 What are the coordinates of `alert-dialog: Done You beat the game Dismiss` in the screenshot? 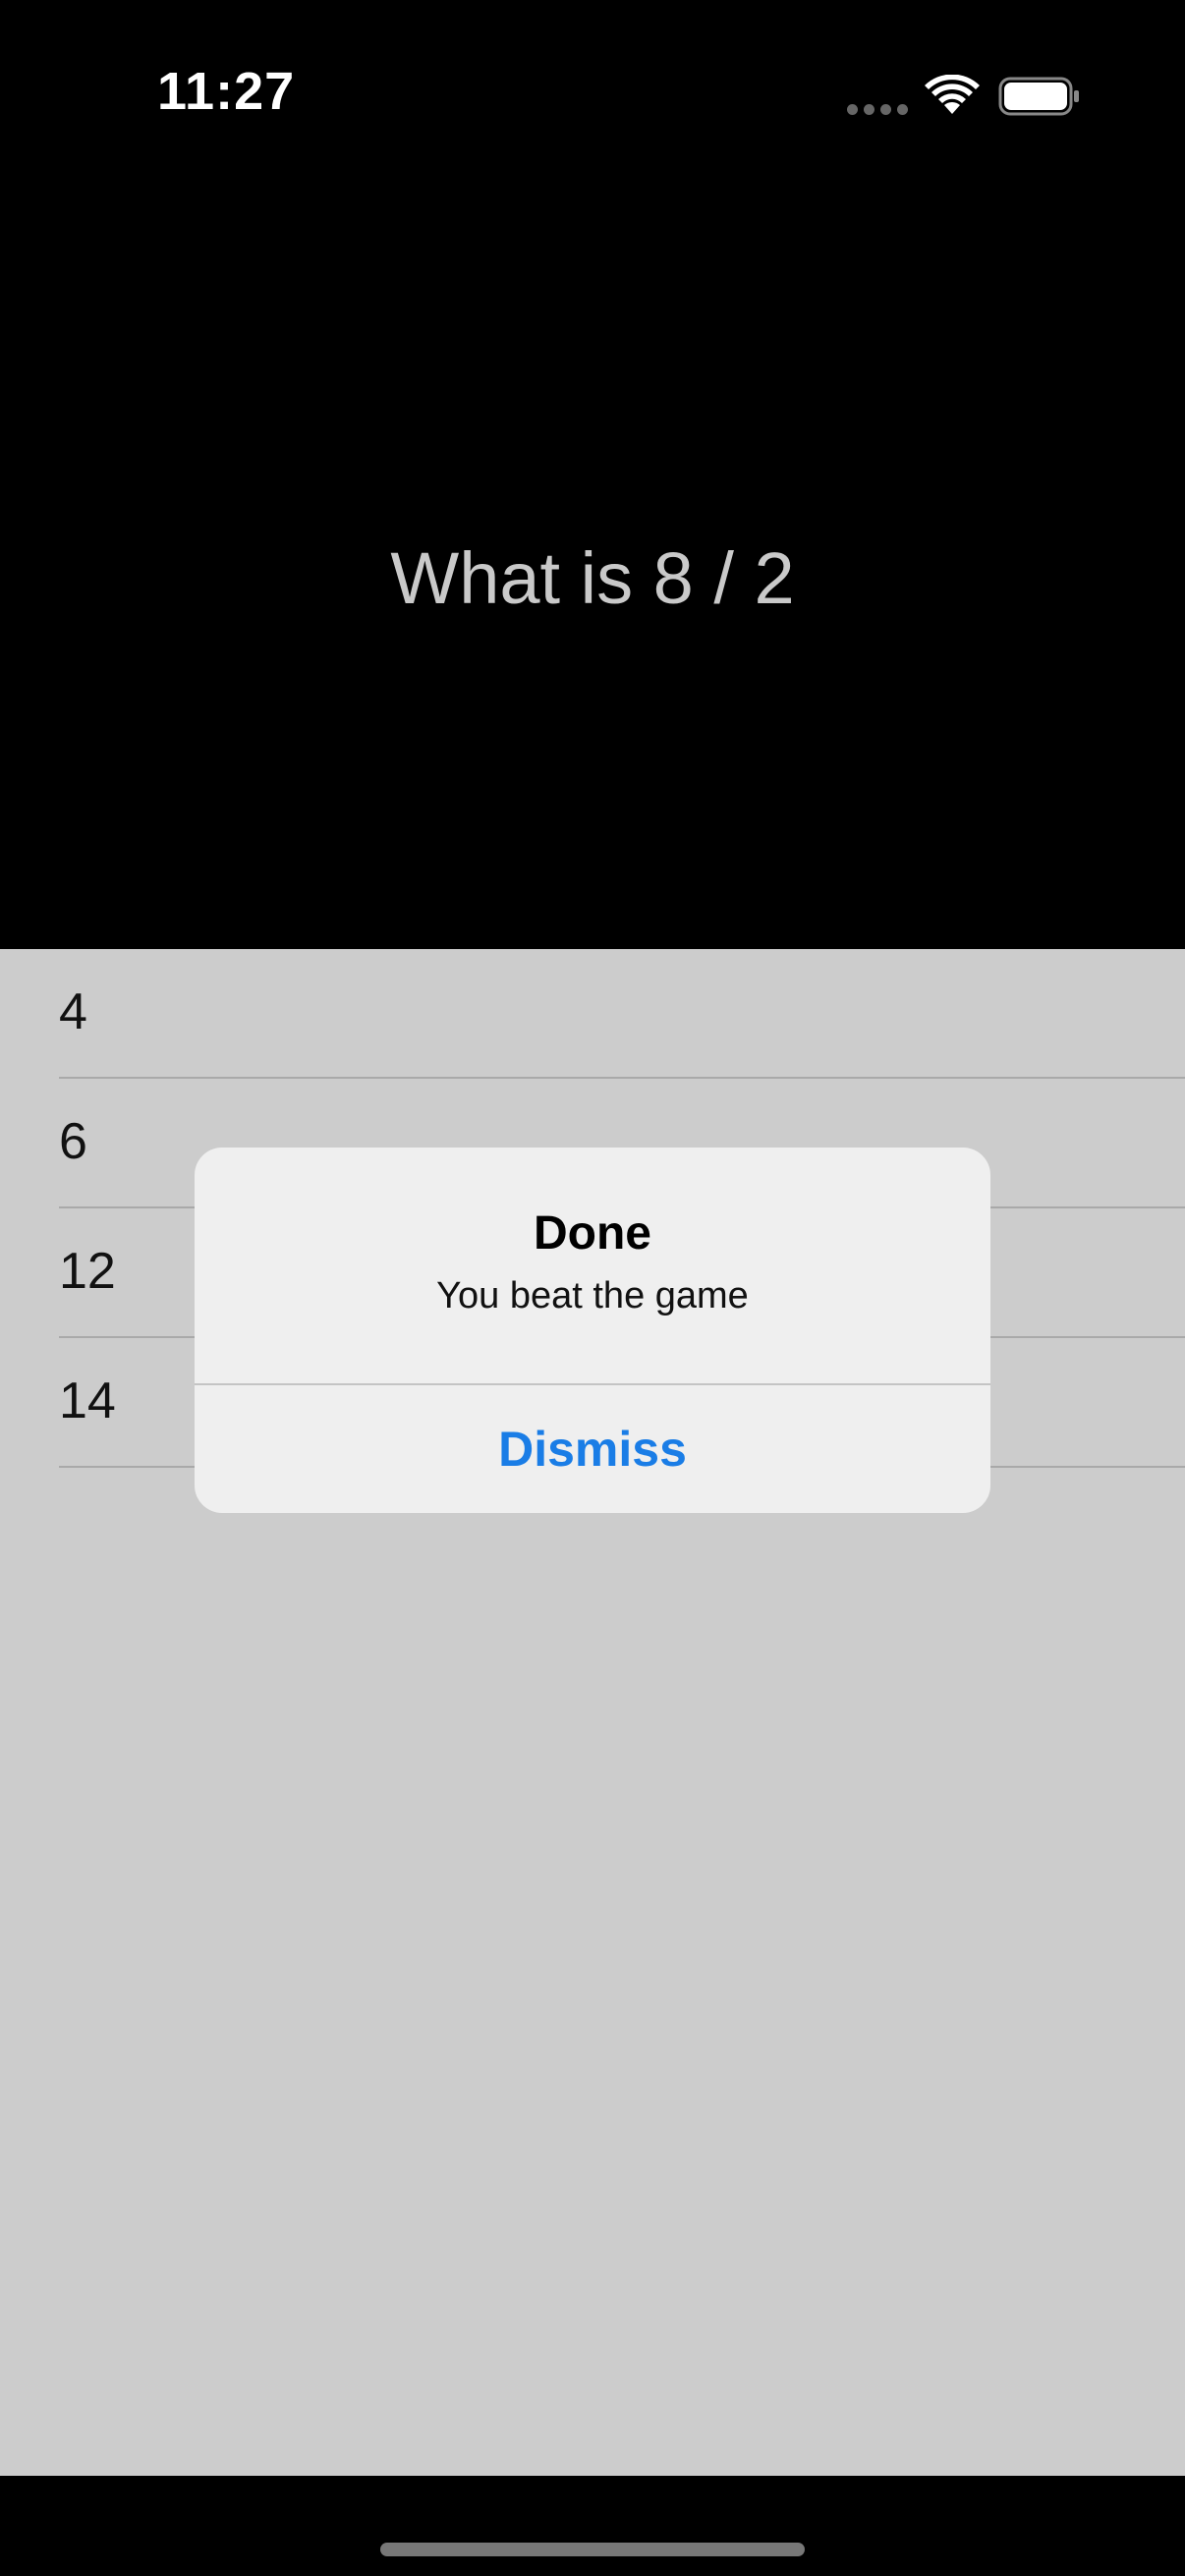 It's located at (592, 1330).